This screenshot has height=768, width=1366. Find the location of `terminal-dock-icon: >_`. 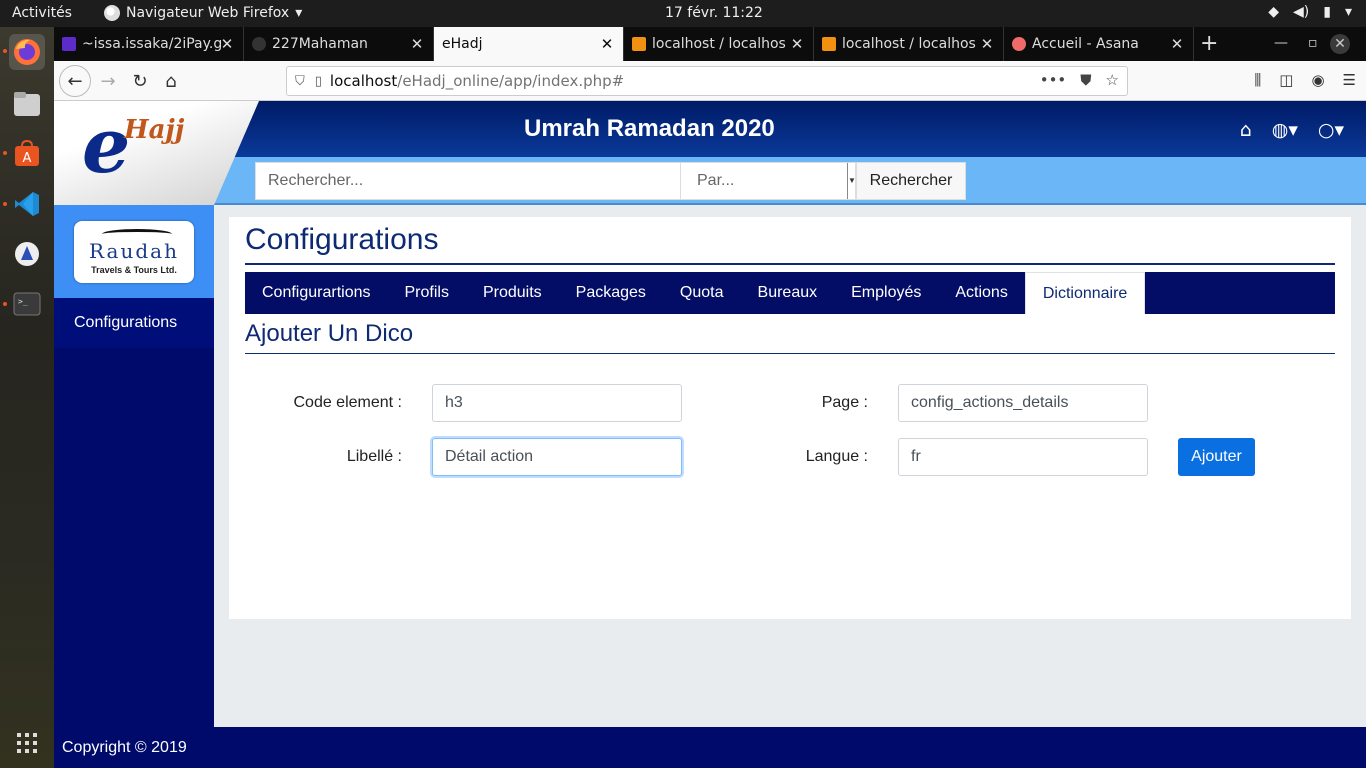

terminal-dock-icon: >_ is located at coordinates (27, 304).